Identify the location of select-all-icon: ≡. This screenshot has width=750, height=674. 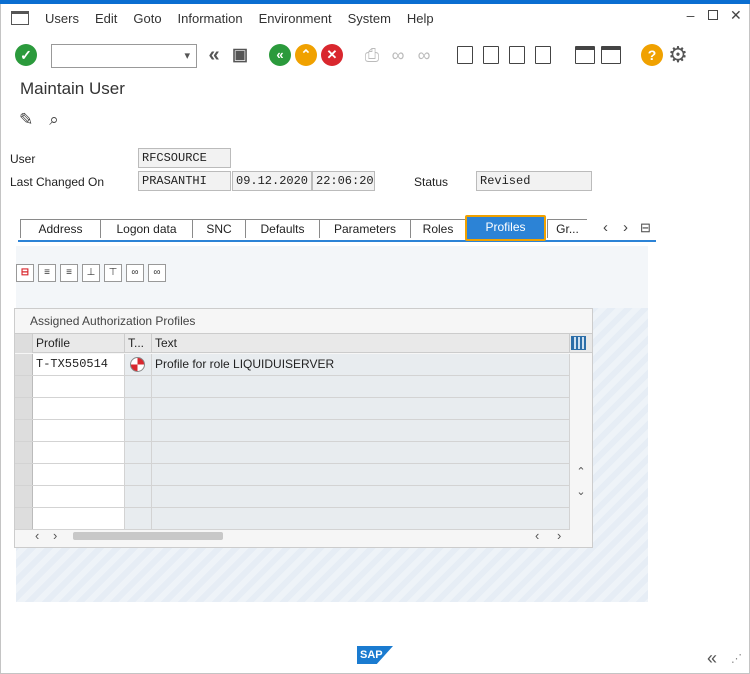
(69, 273).